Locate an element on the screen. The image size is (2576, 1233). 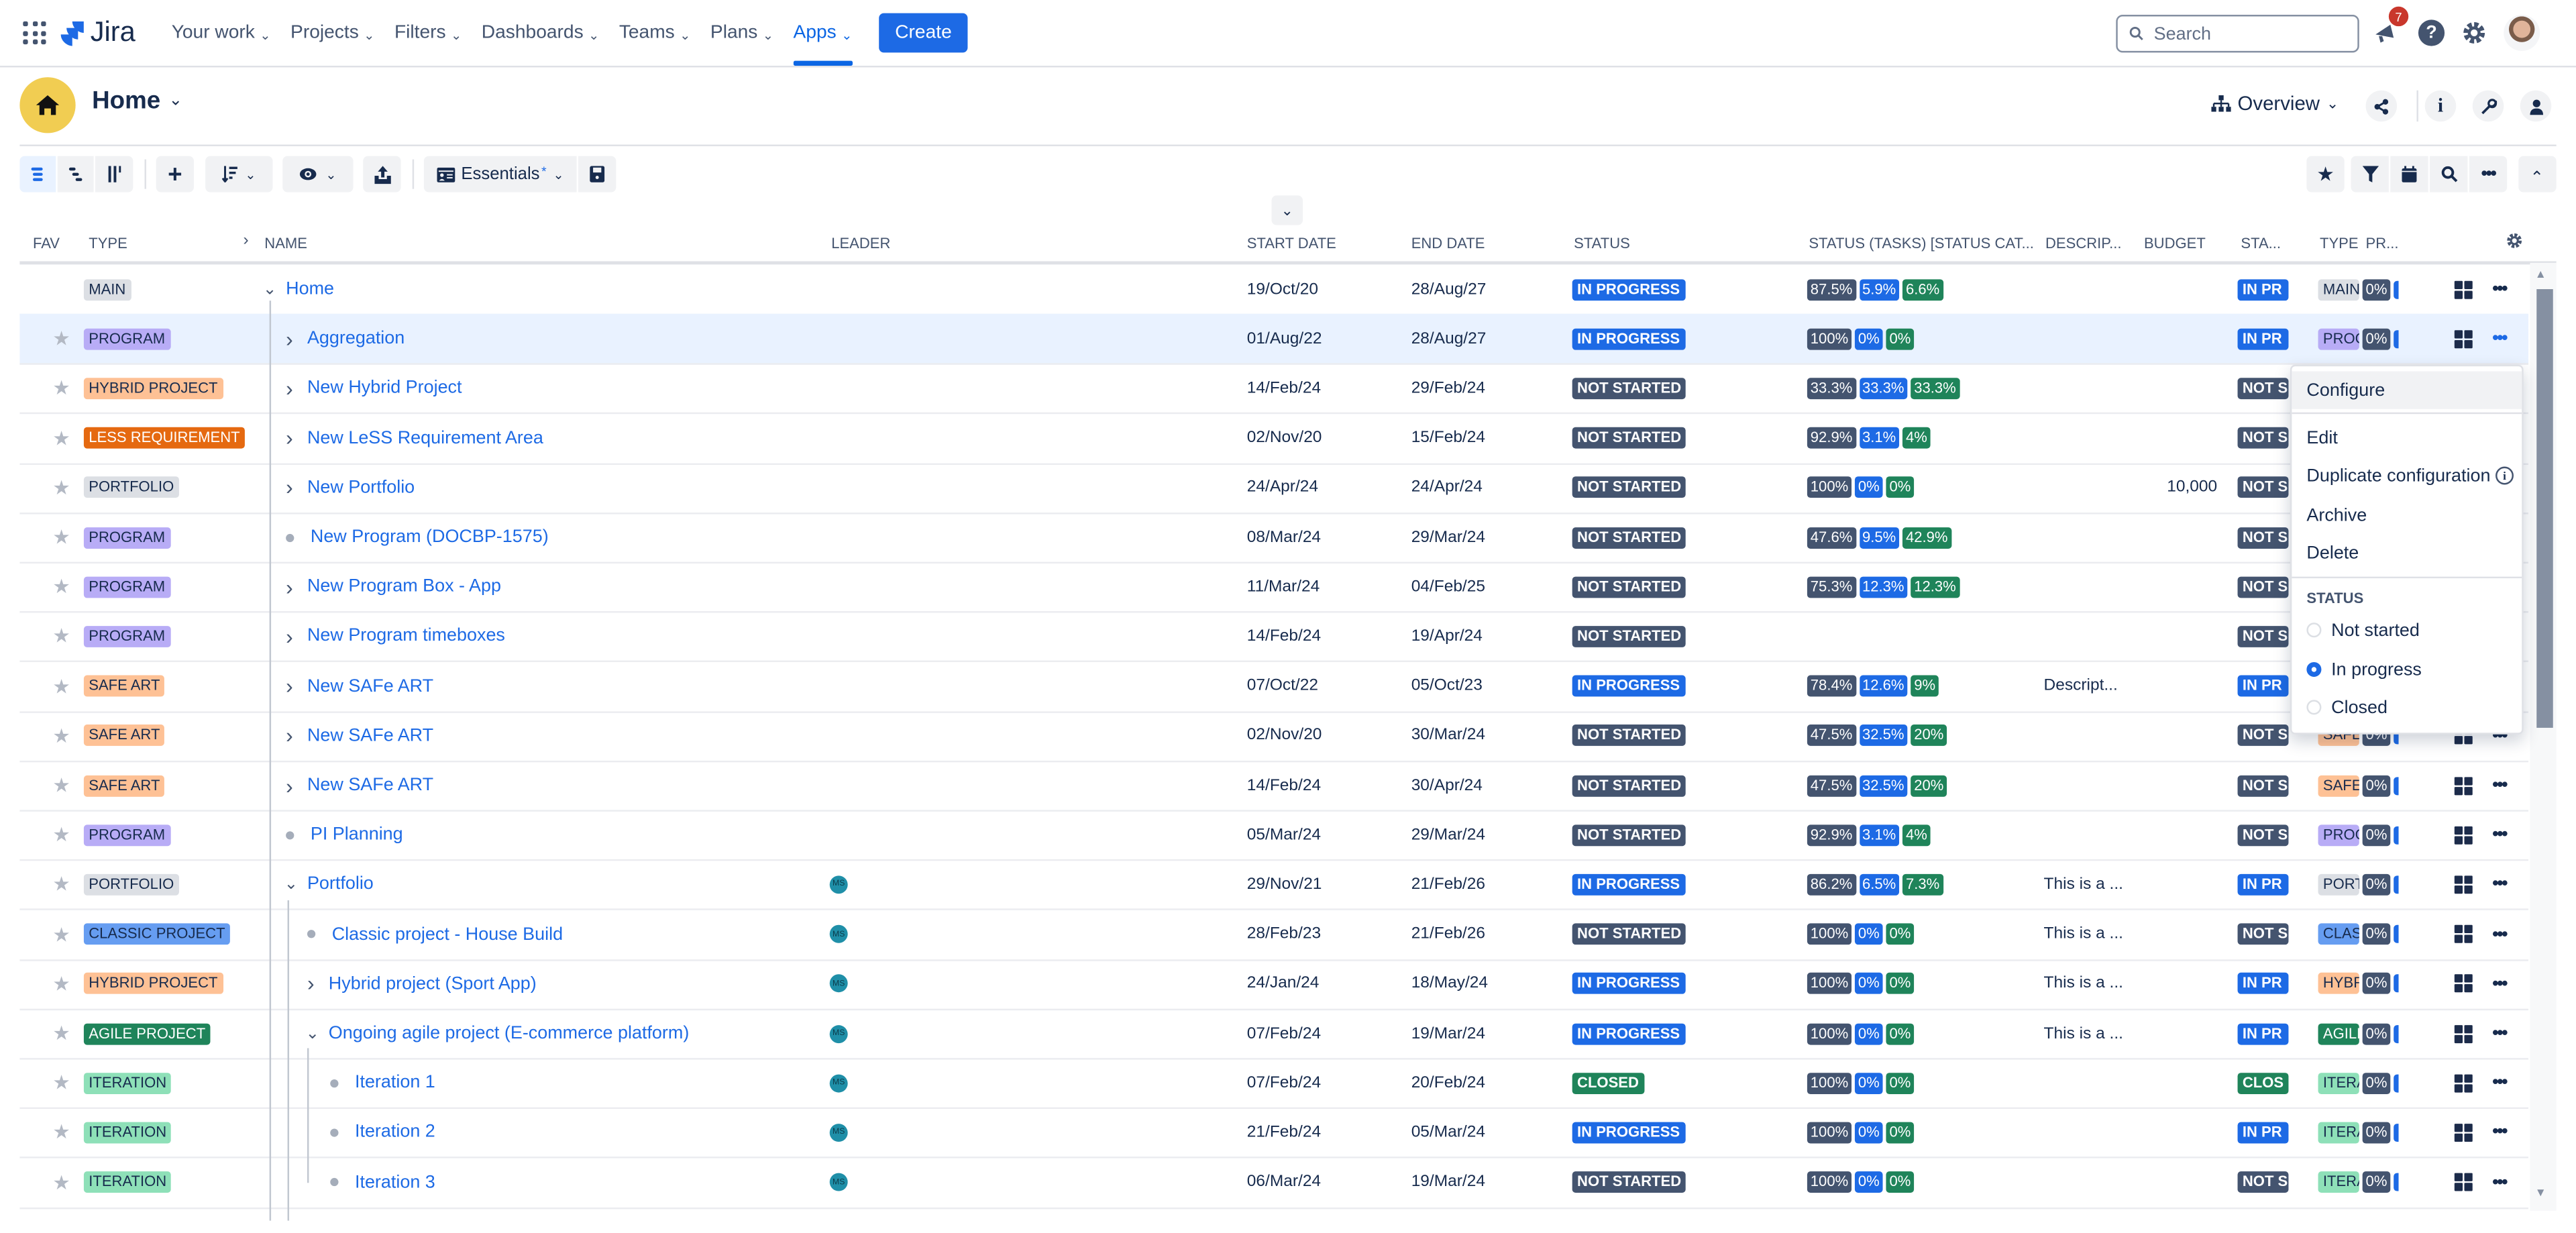
save-view-button is located at coordinates (597, 174).